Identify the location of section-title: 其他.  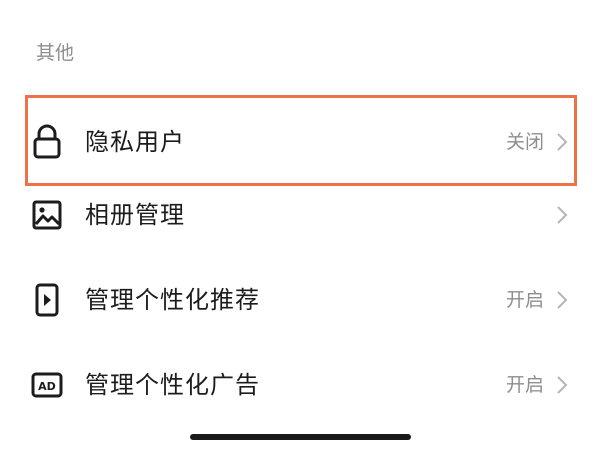
(55, 53).